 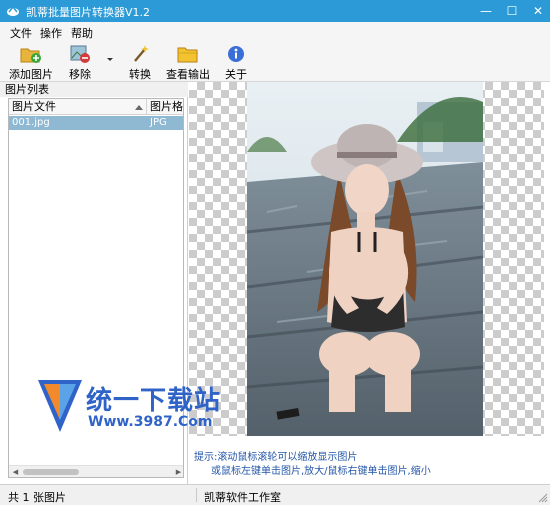 I want to click on convert-button: 转换, so click(x=140, y=62).